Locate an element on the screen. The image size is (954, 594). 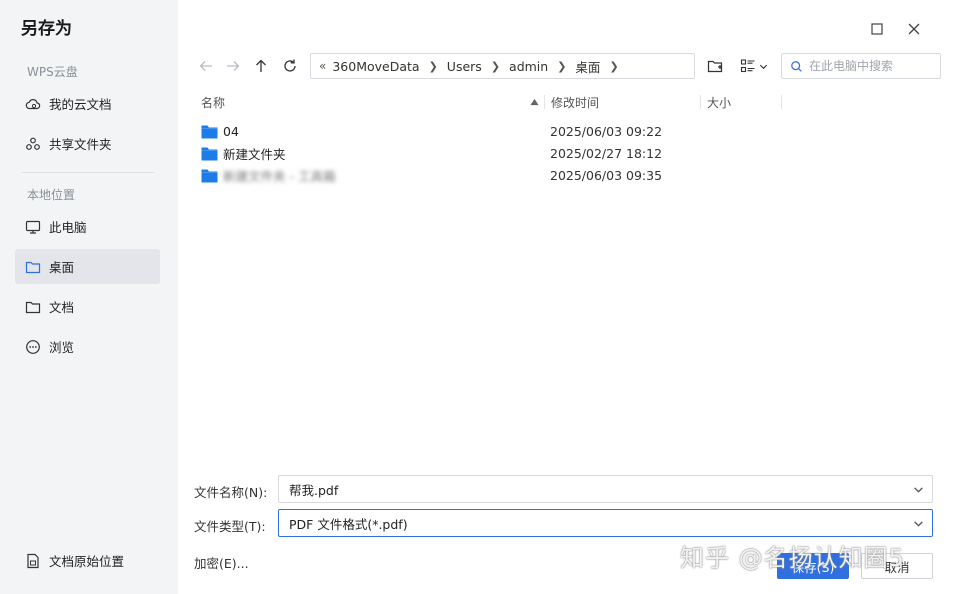
file-modified: 2025/06/03 09:35 is located at coordinates (606, 175).